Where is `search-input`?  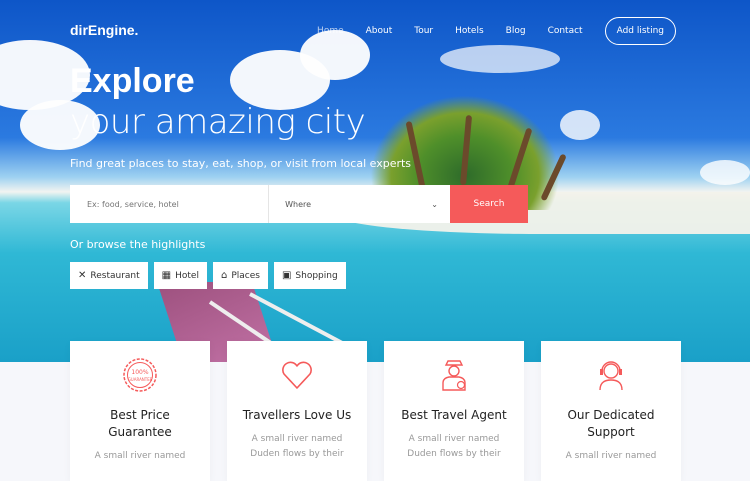 search-input is located at coordinates (170, 204).